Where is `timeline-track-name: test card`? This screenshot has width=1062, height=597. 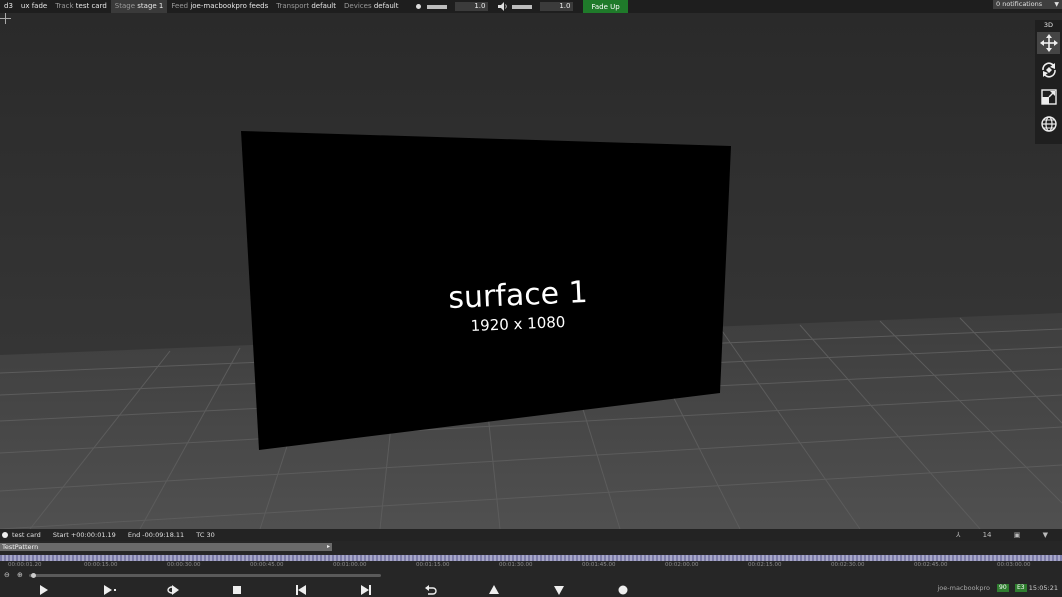
timeline-track-name: test card is located at coordinates (26, 535).